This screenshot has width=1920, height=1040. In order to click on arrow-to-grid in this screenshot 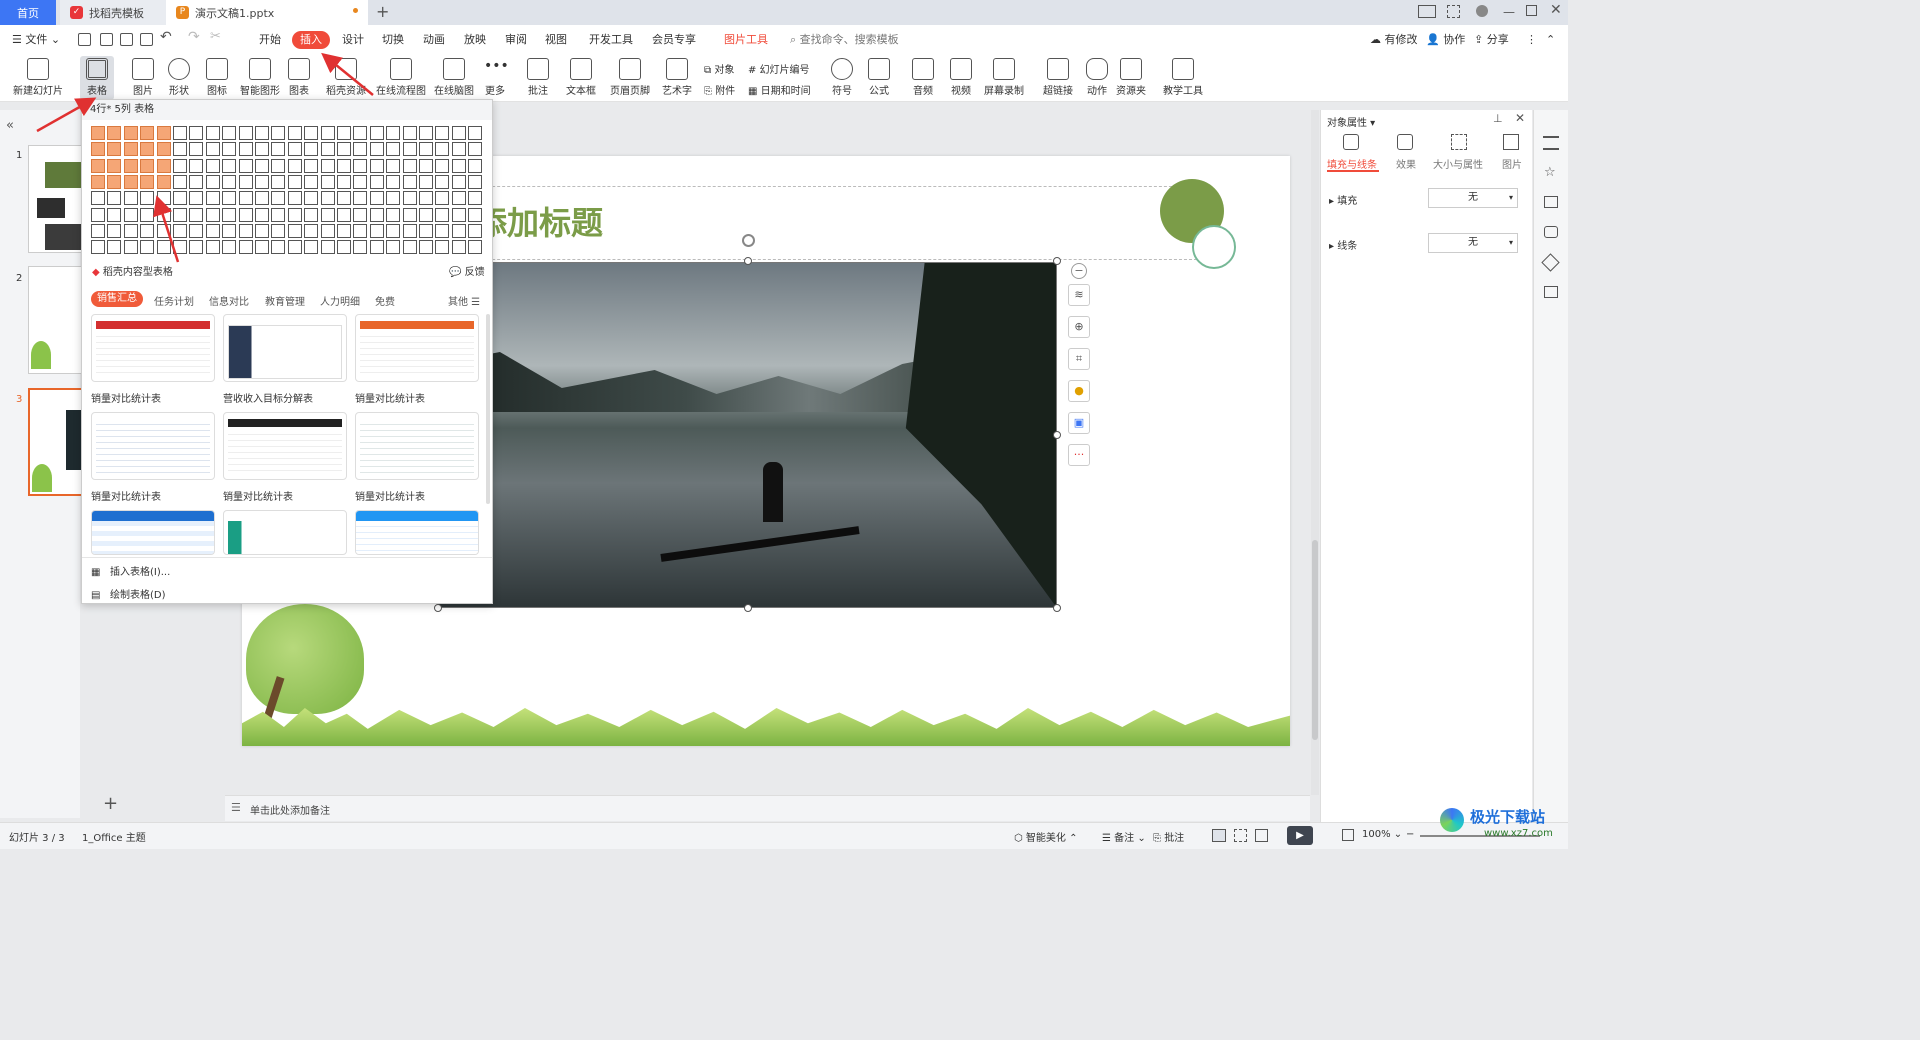, I will do `click(166, 229)`.